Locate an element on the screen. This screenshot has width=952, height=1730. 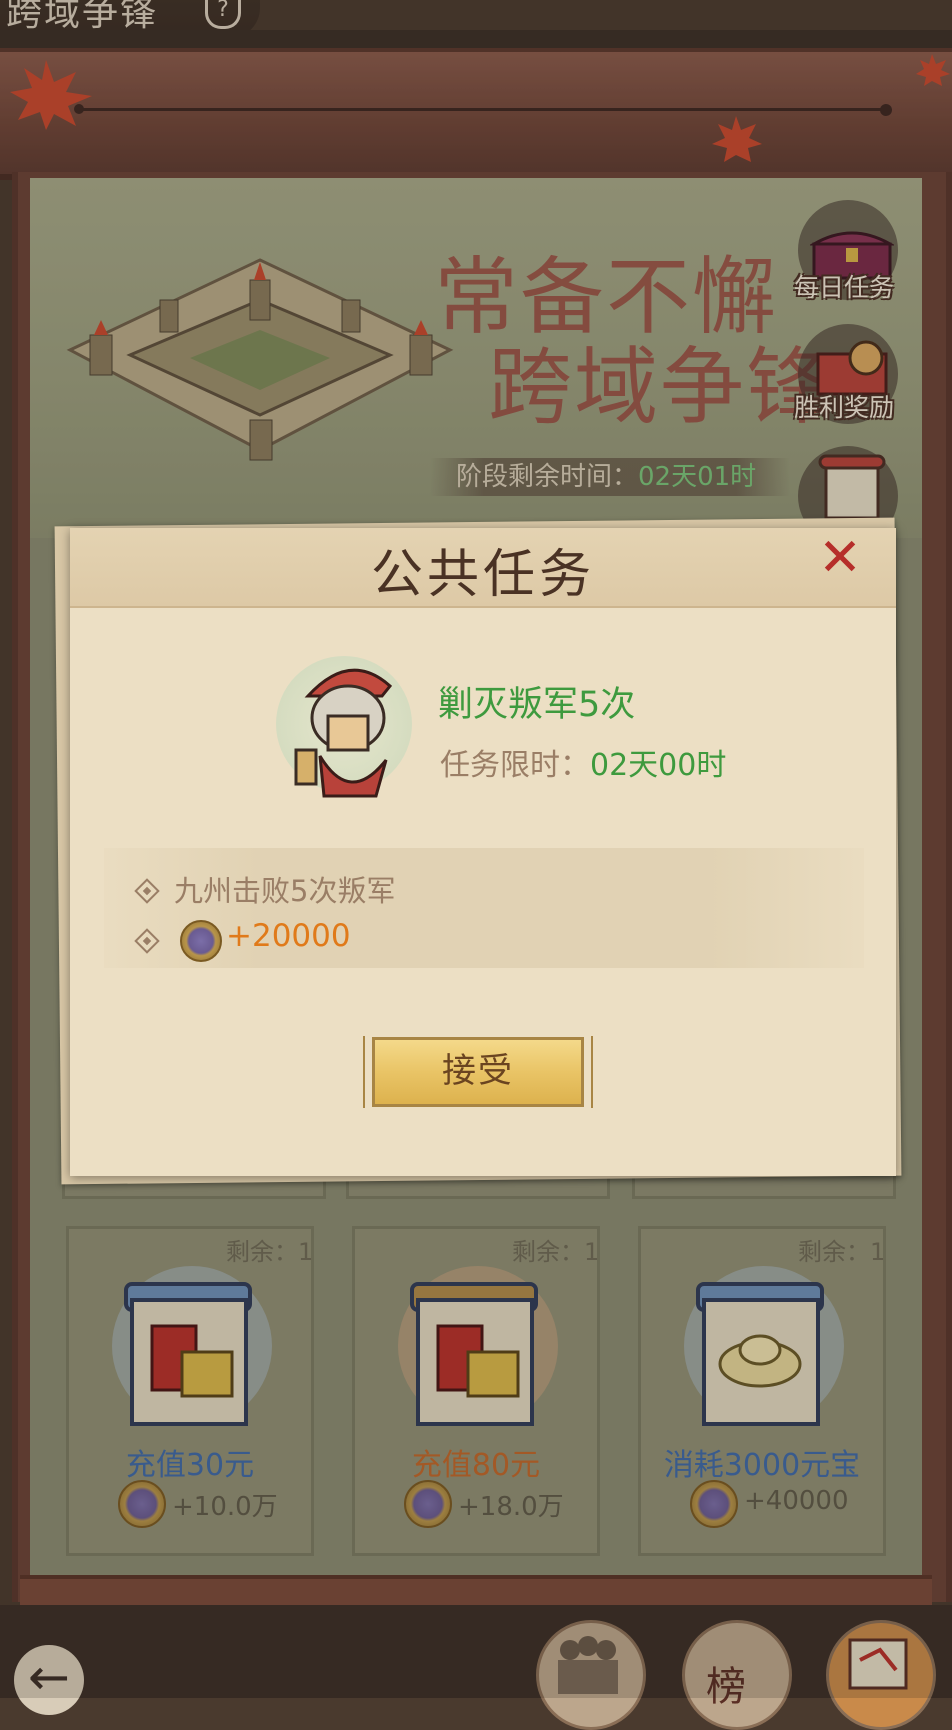
task-time-limit: 任务限时：02天00时 is located at coordinates (583, 762).